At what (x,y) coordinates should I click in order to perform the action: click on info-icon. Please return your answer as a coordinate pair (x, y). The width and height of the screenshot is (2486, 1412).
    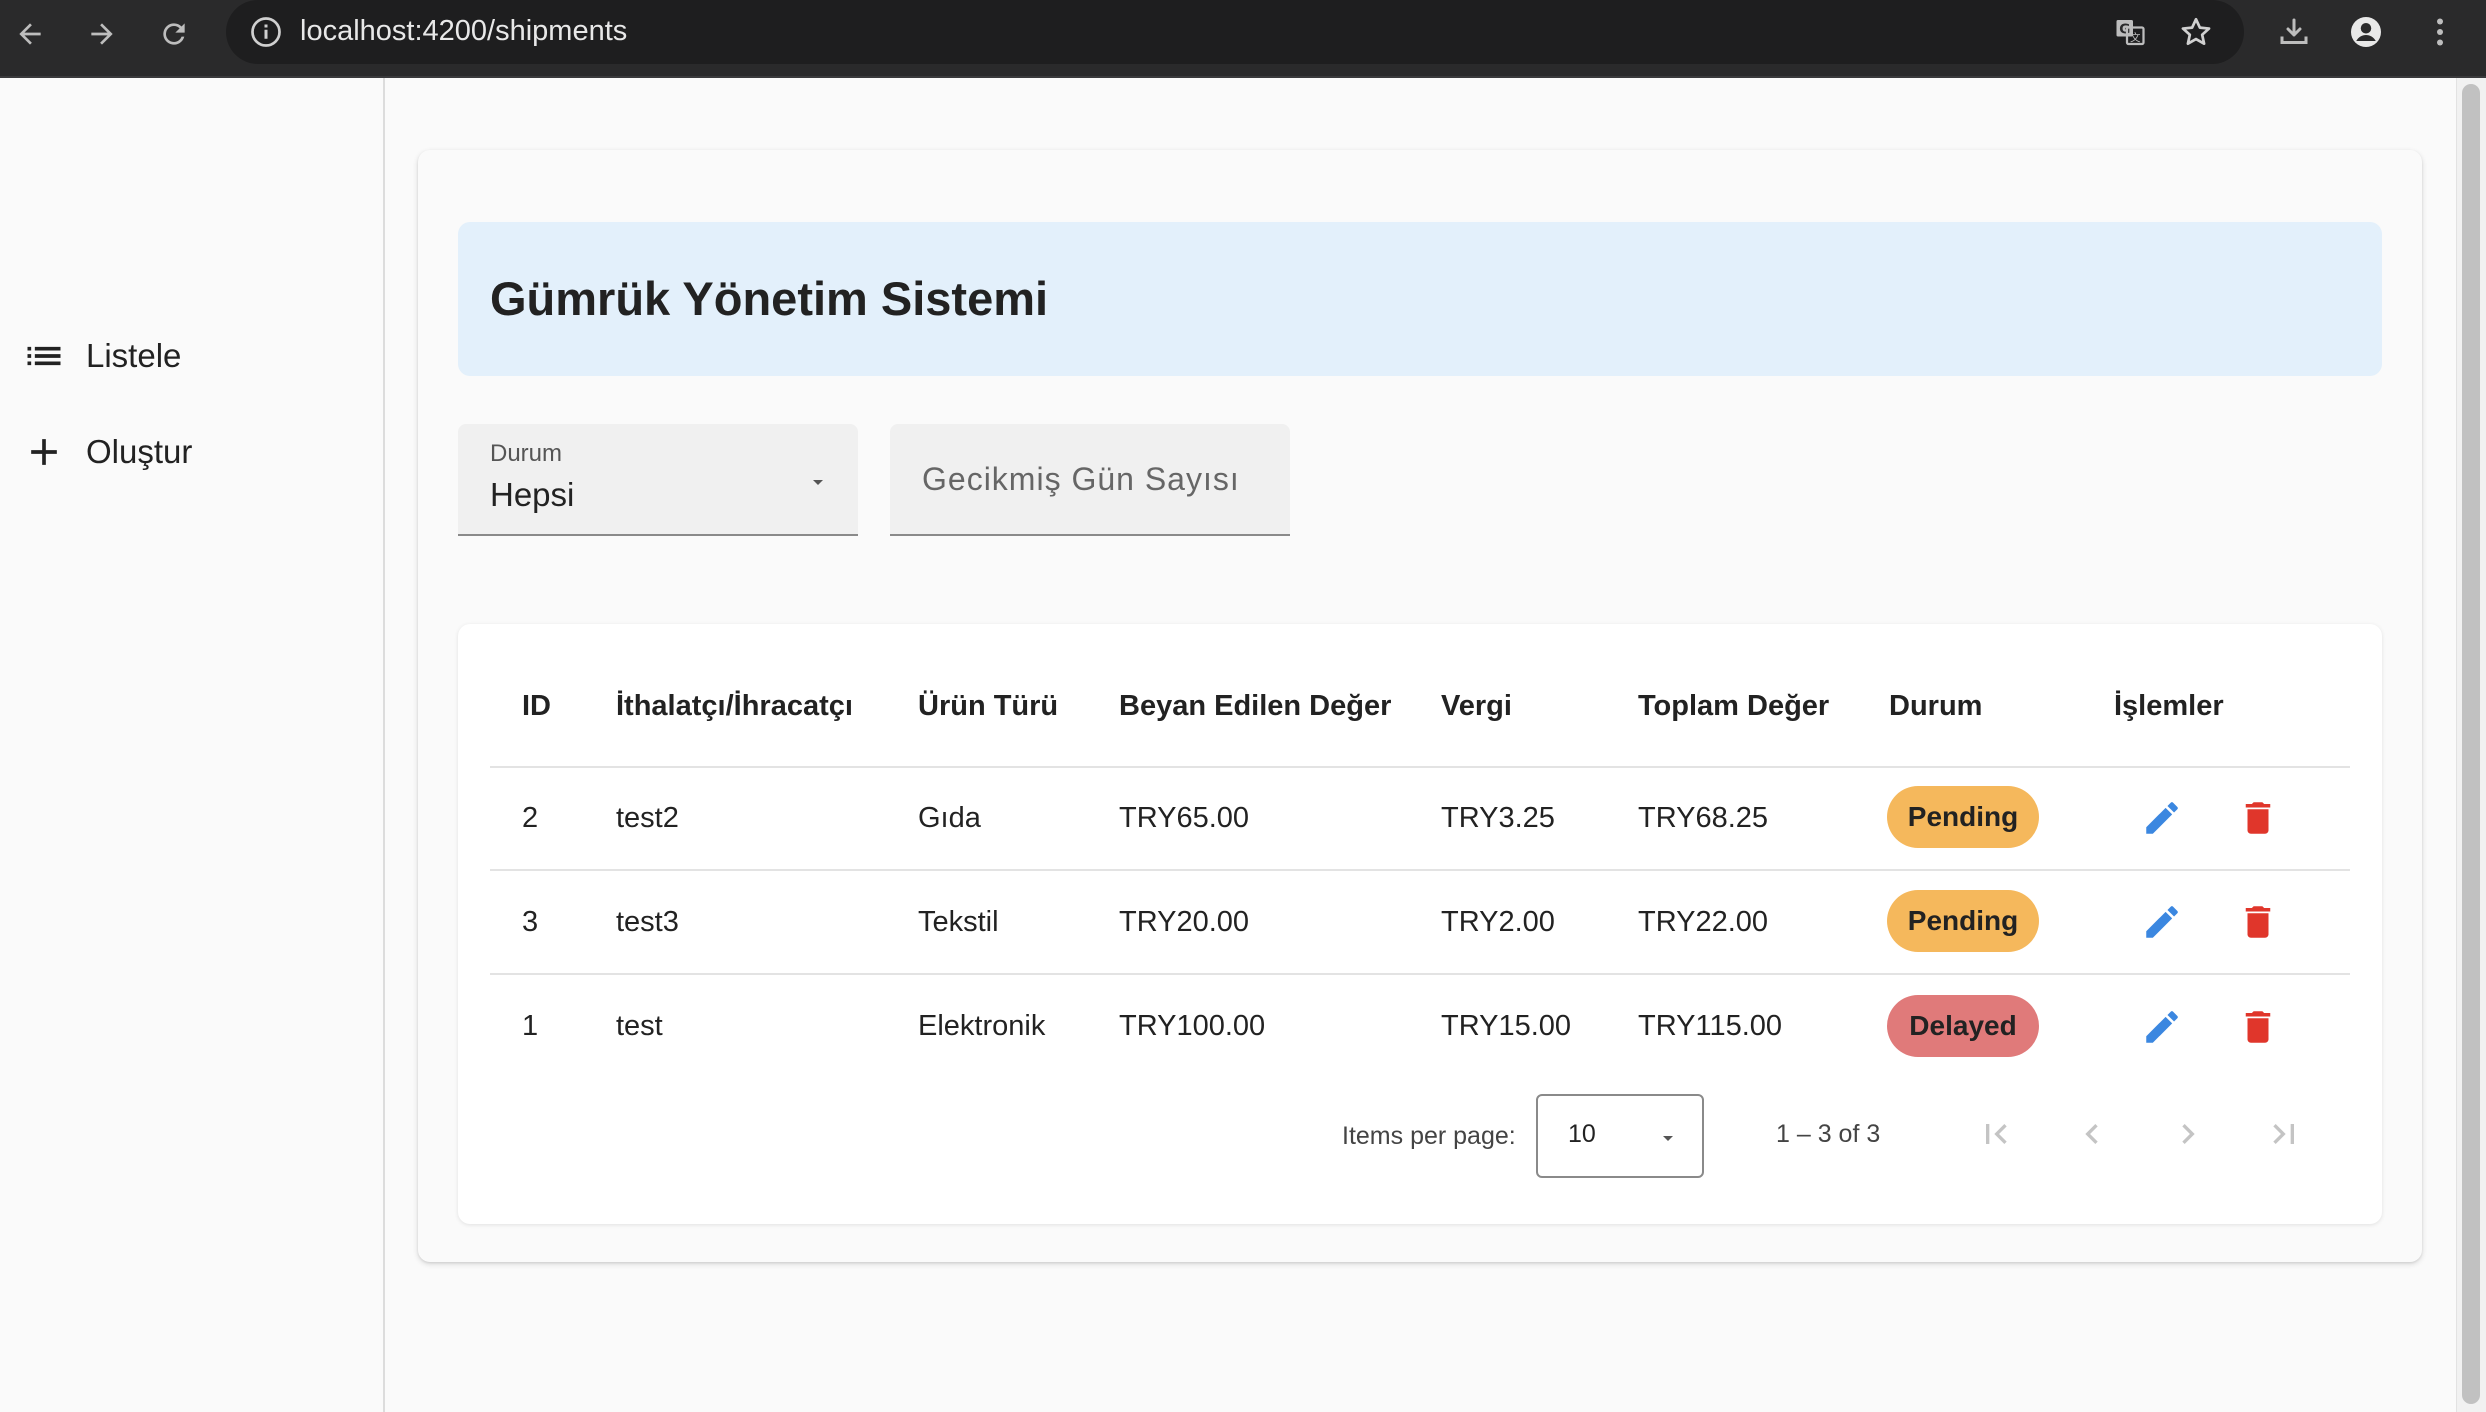
    Looking at the image, I should click on (266, 32).